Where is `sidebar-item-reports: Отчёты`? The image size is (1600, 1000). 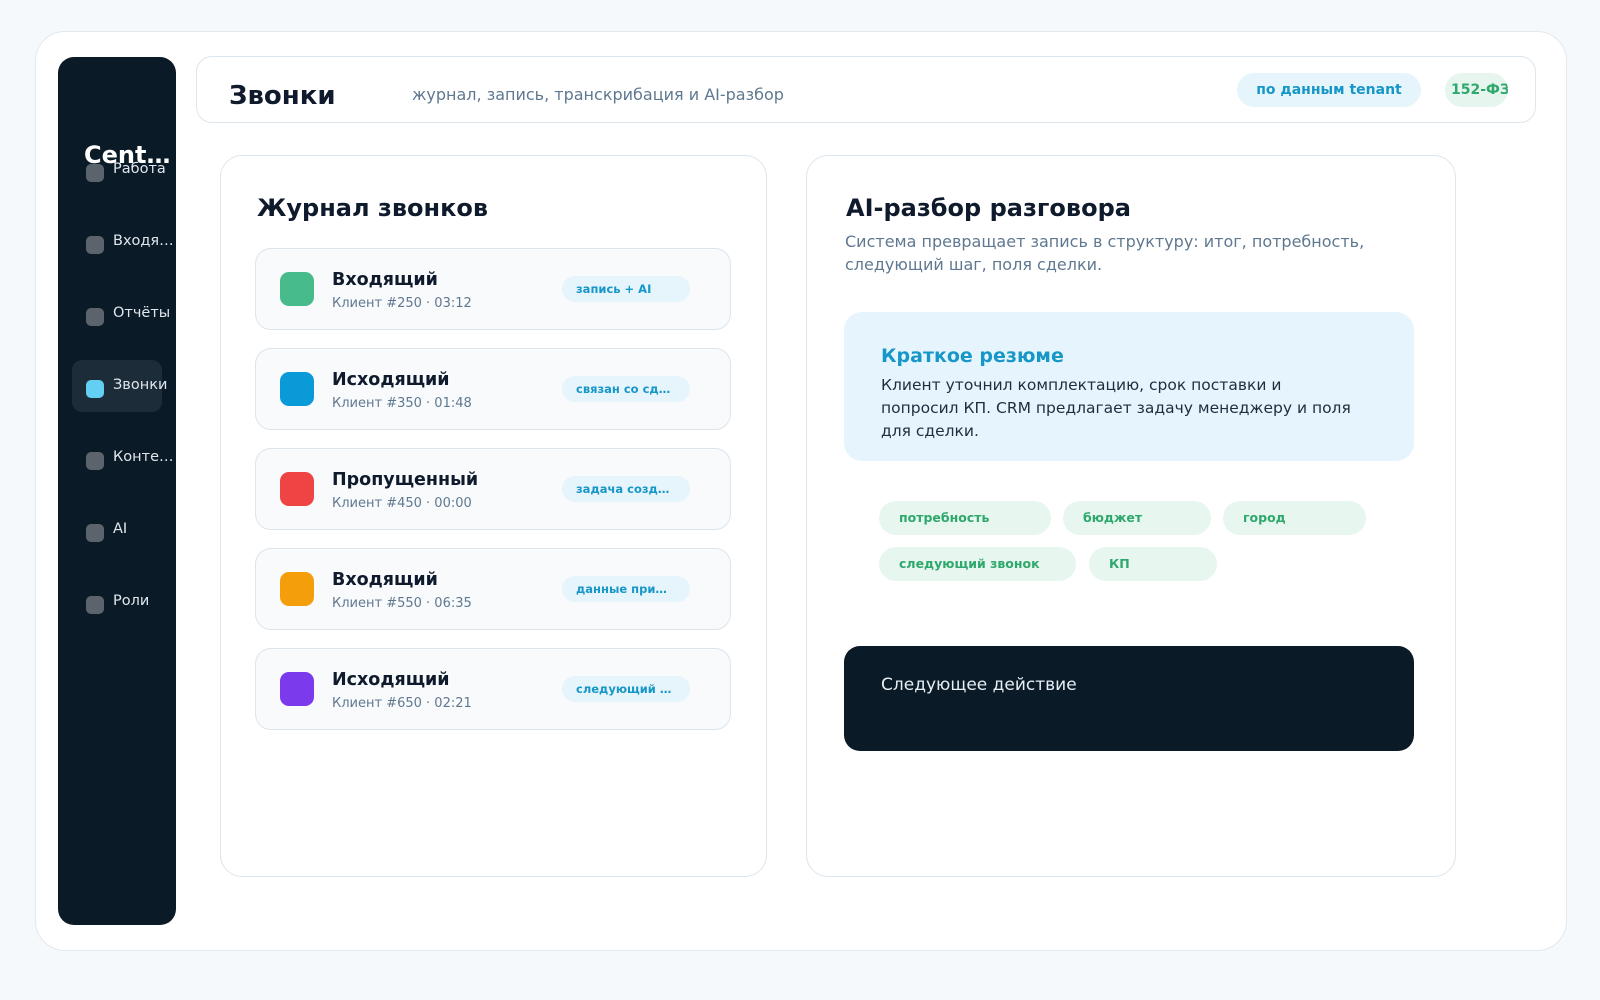 sidebar-item-reports: Отчёты is located at coordinates (121, 314).